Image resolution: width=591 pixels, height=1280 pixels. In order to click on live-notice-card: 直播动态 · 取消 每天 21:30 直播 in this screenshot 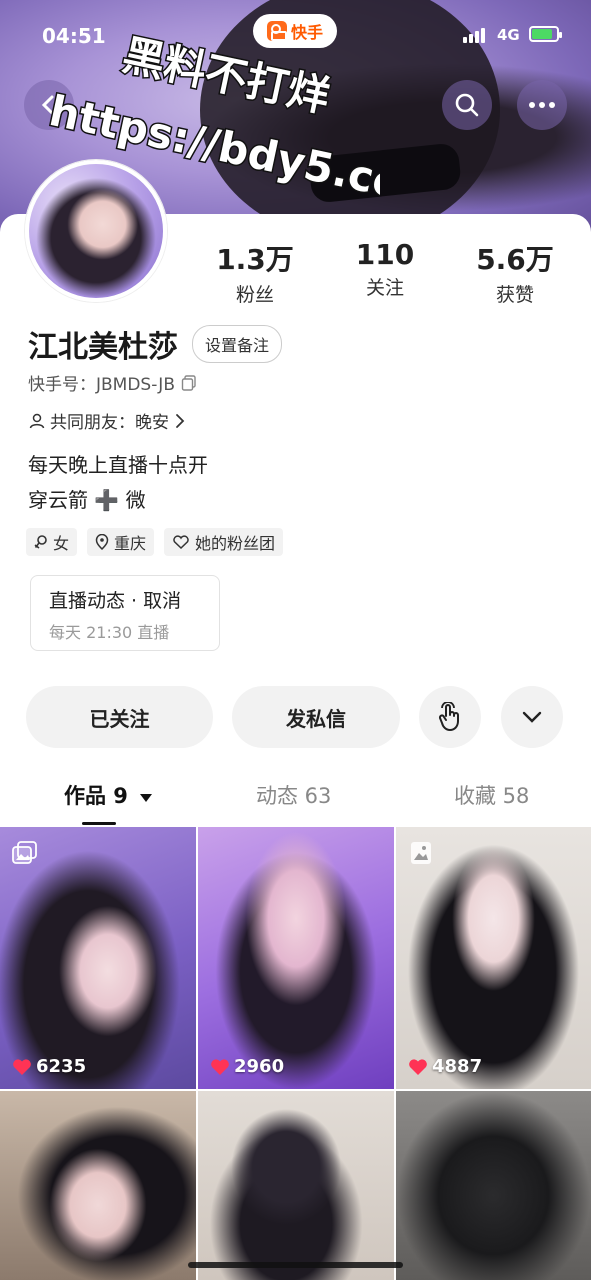, I will do `click(125, 613)`.